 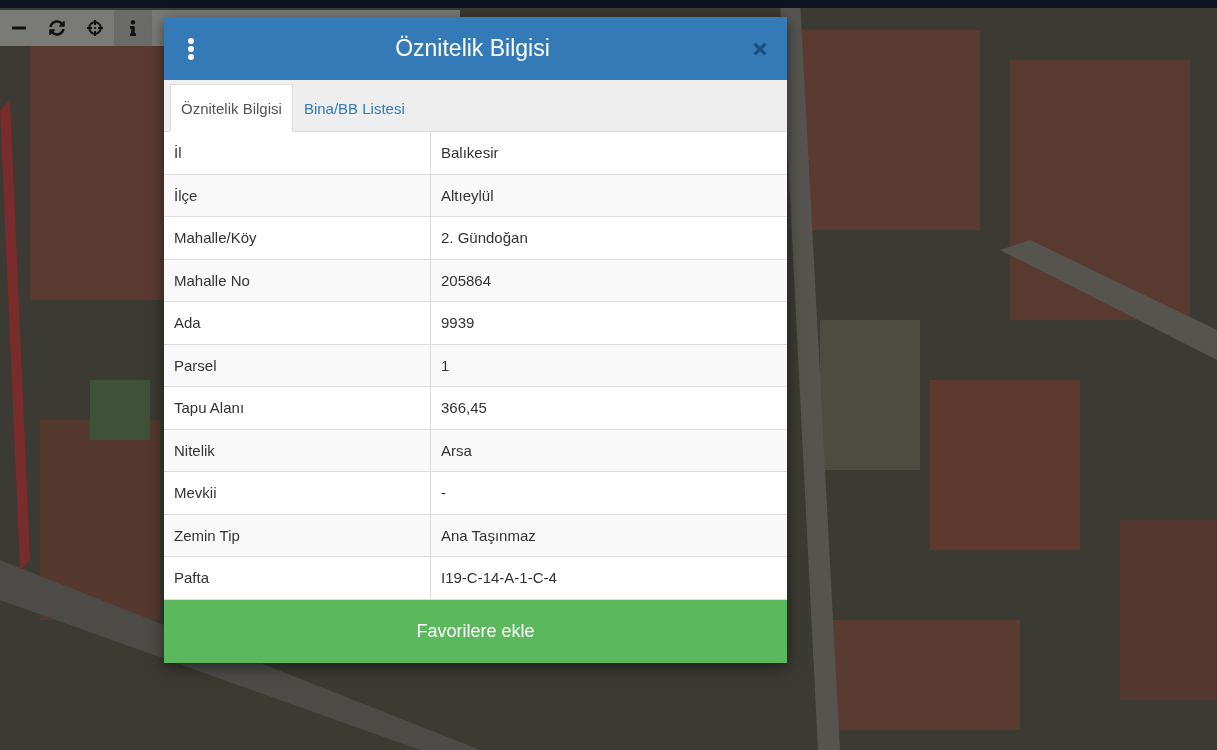 What do you see at coordinates (297, 153) in the screenshot?
I see `label-cell: İl` at bounding box center [297, 153].